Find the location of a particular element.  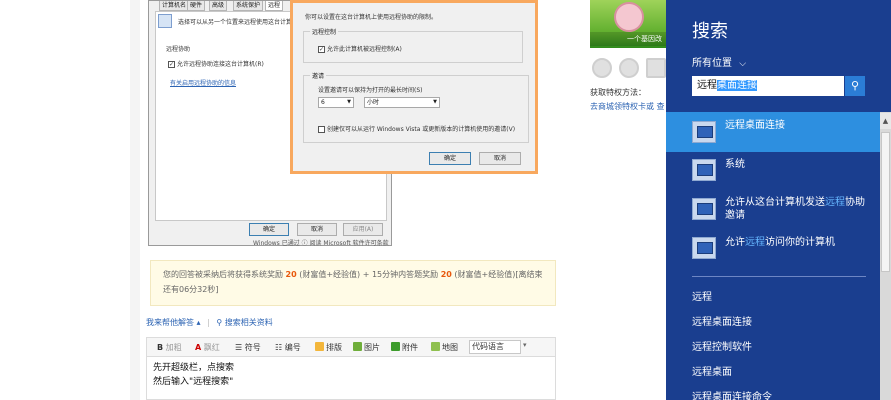

privilege-link: 去商城领特权卡或 查 is located at coordinates (627, 106).